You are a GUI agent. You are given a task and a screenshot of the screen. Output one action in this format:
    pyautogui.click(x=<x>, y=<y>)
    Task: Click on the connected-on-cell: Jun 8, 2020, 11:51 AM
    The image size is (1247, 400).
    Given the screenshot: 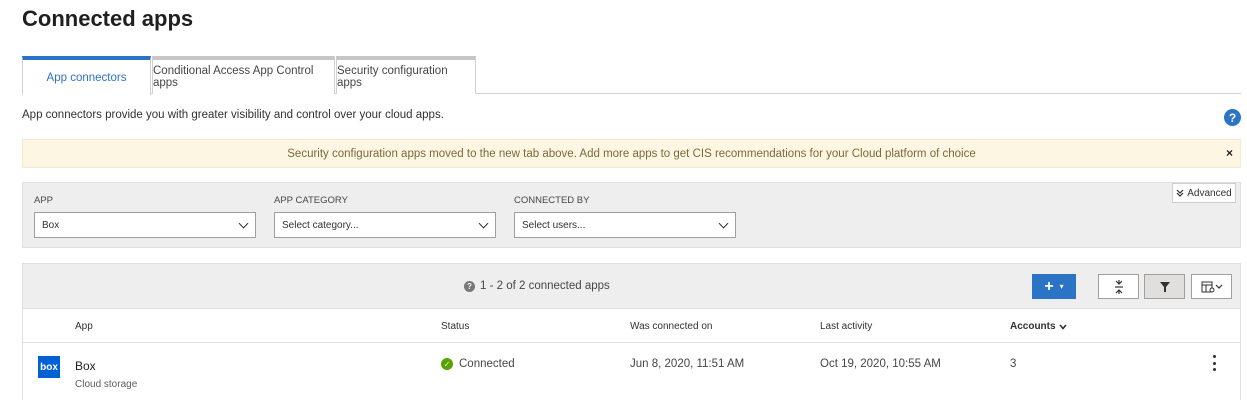 What is the action you would take?
    pyautogui.click(x=687, y=364)
    